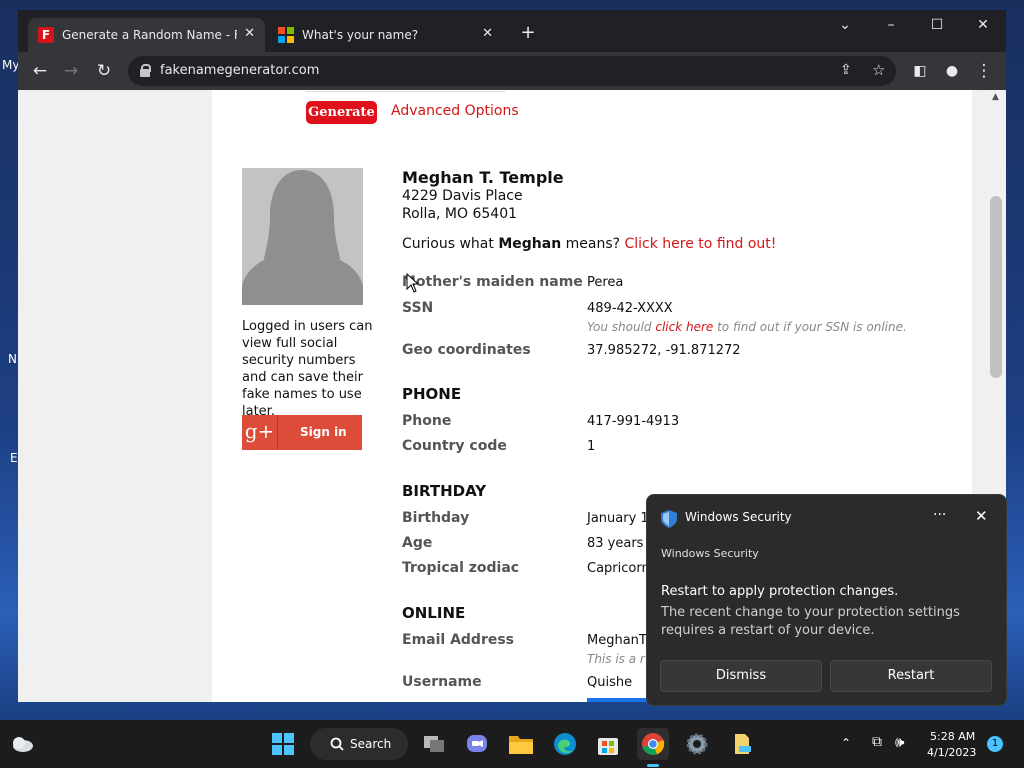 The image size is (1024, 768). What do you see at coordinates (528, 34) in the screenshot?
I see `new-tab-button: +` at bounding box center [528, 34].